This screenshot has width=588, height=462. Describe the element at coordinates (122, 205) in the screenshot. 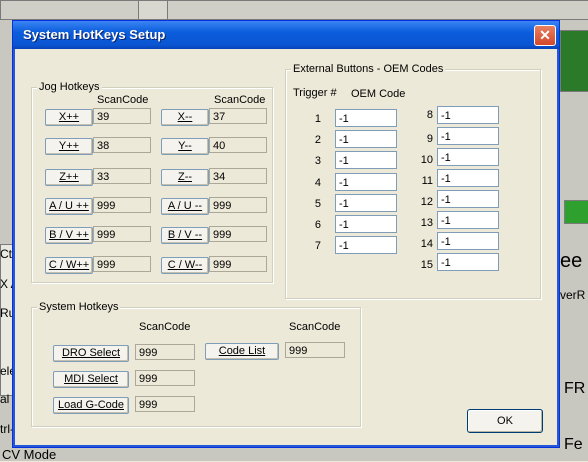

I see `jog-a-plus-scancode: 999` at that location.